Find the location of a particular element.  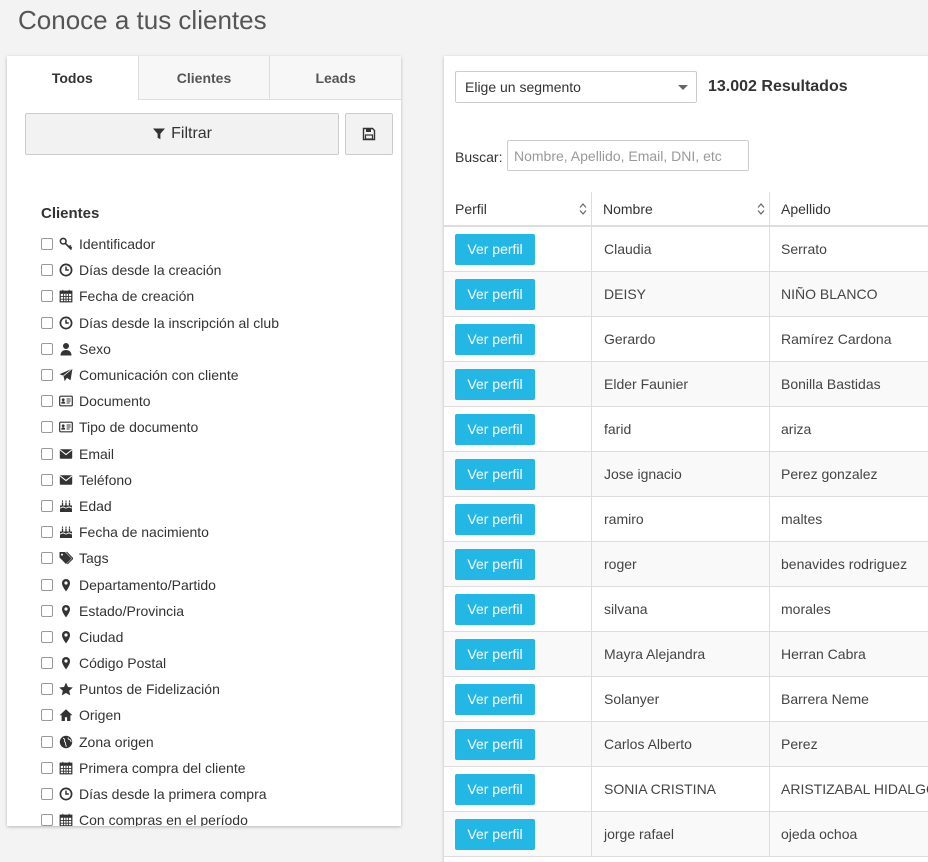

nombre-cell: Mayra Alejandra is located at coordinates (681, 654).